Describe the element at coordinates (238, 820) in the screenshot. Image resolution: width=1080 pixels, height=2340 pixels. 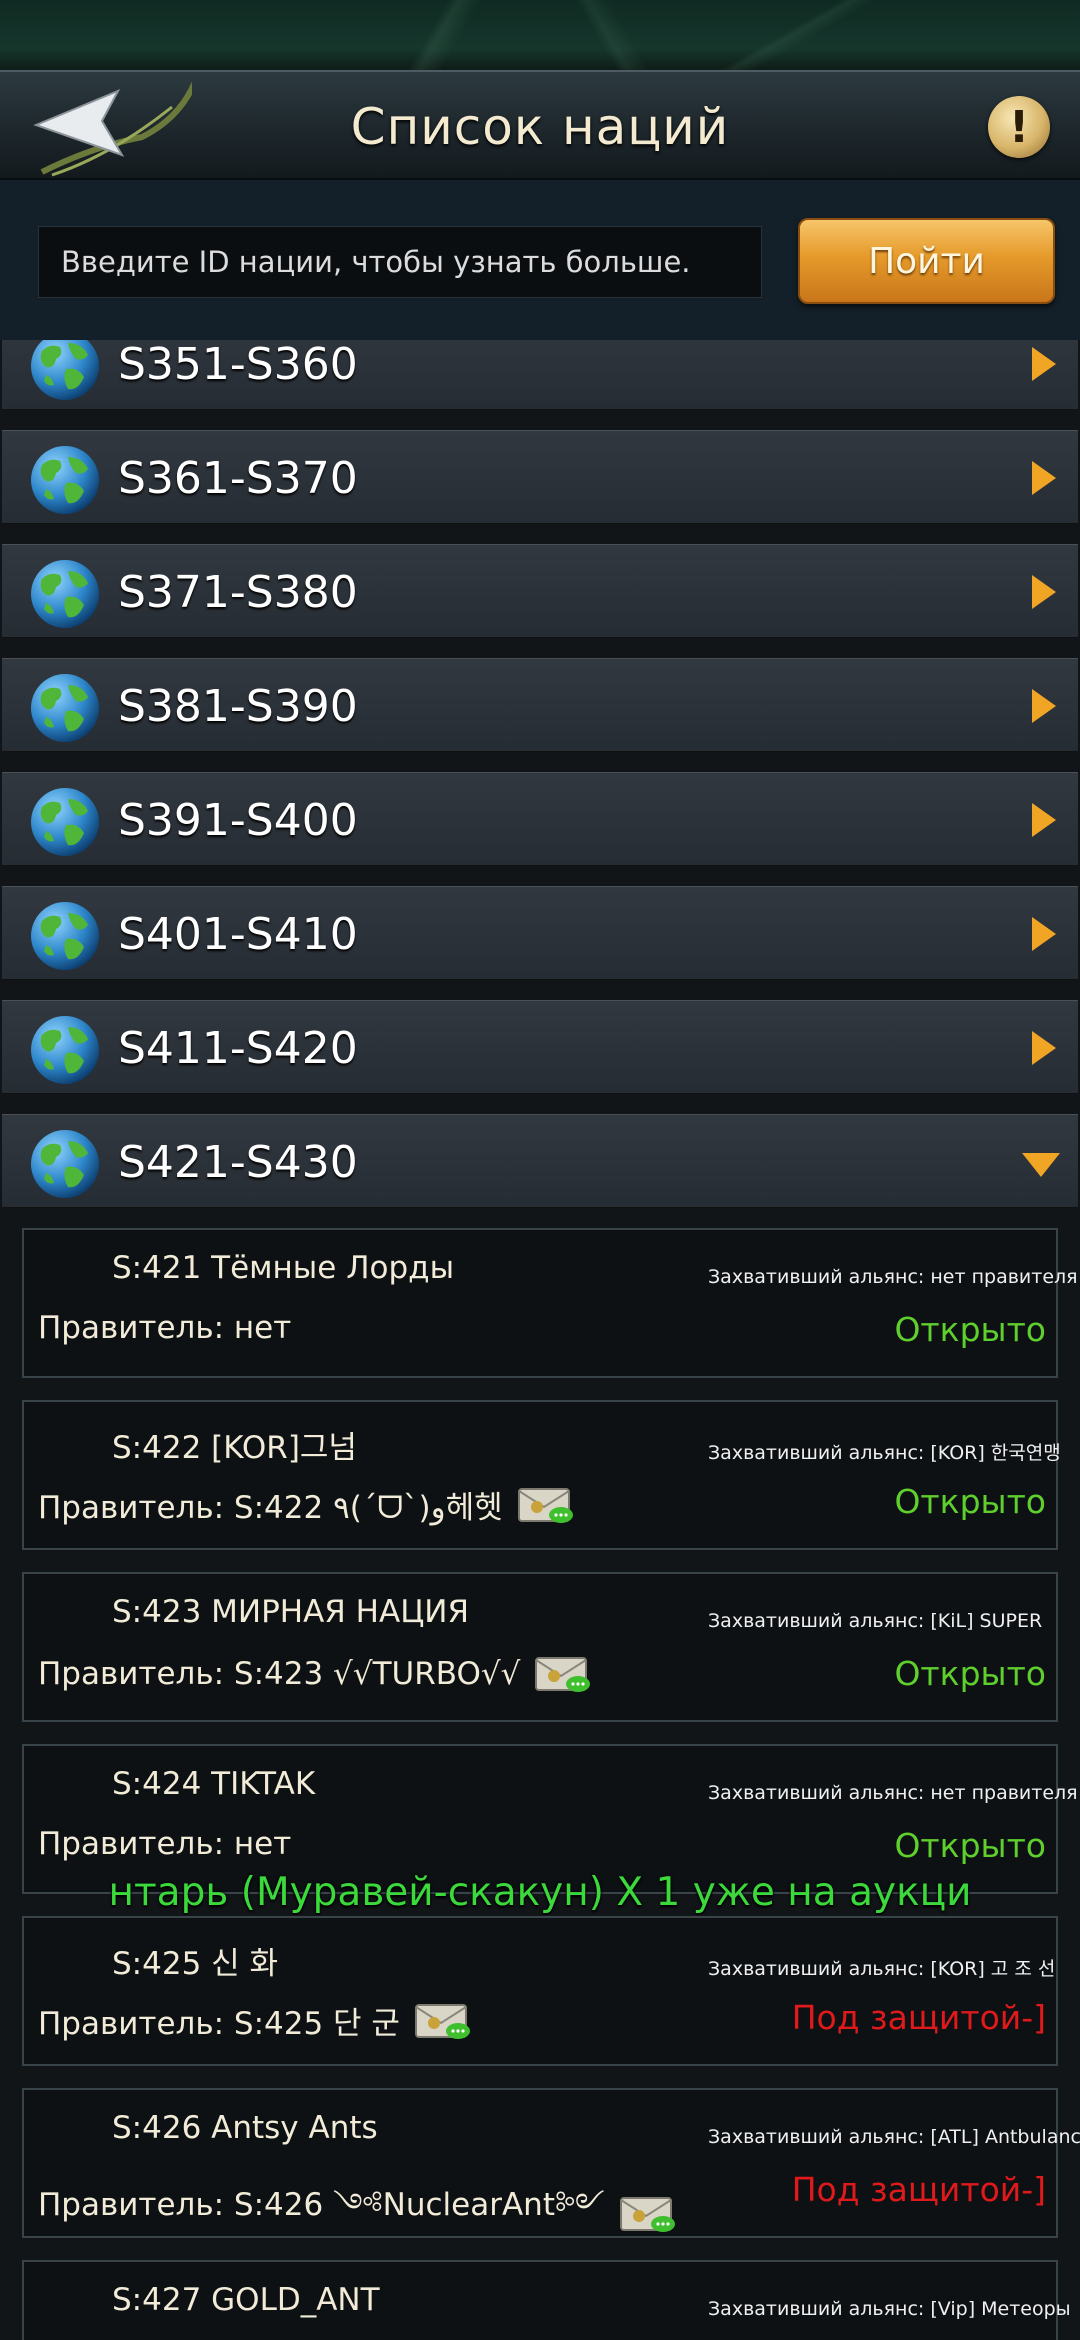
I see `group-label: S391-S400` at that location.